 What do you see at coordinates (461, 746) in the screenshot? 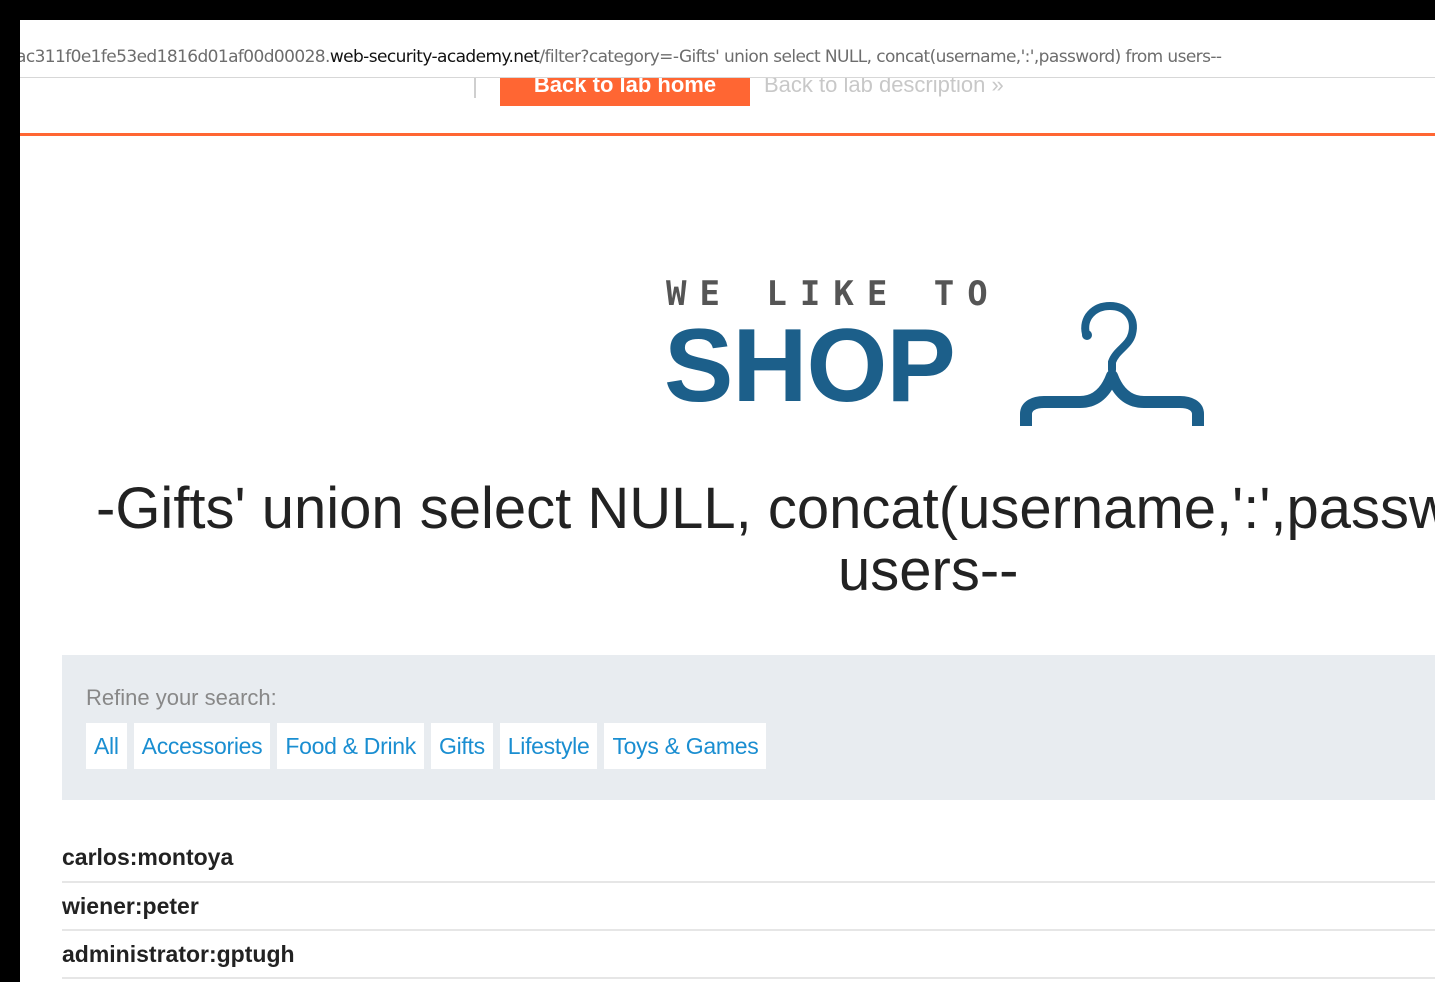
I see `category-link-gifts: Gifts` at bounding box center [461, 746].